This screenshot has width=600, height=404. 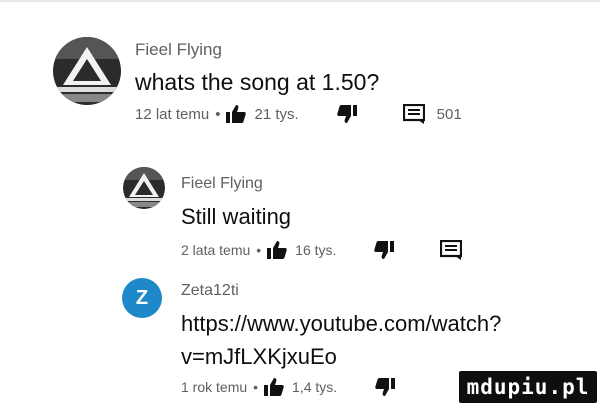 What do you see at coordinates (276, 114) in the screenshot?
I see `like-count: 21 tys.` at bounding box center [276, 114].